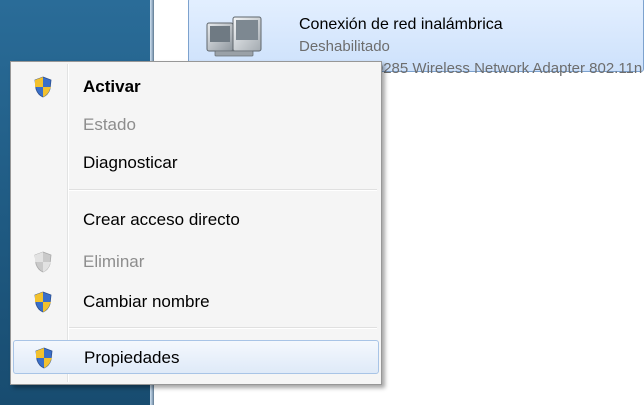 This screenshot has width=644, height=405. Describe the element at coordinates (146, 301) in the screenshot. I see `menu-item-label: Cambiar nombre` at that location.